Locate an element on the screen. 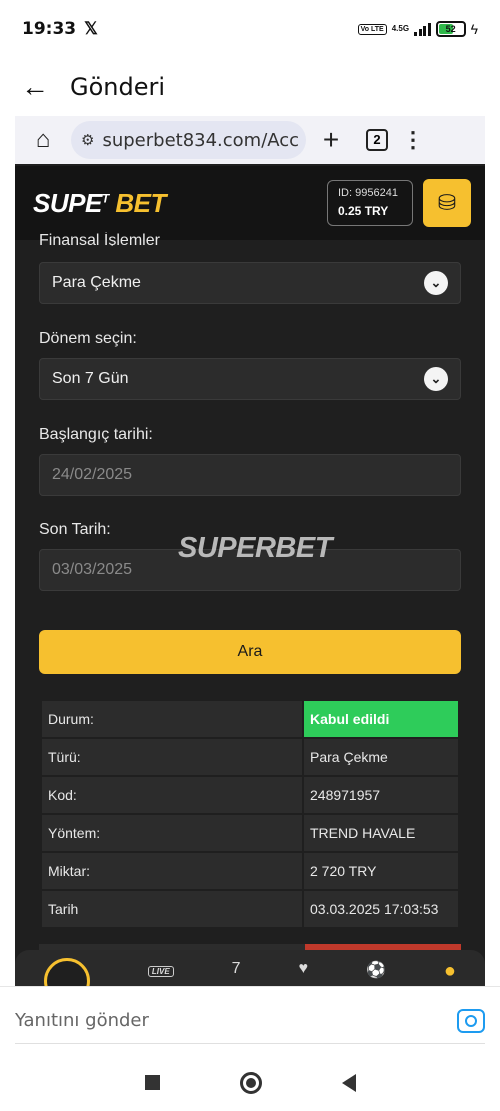 The height and width of the screenshot is (1111, 500). system-nav-bar is located at coordinates (250, 1082).